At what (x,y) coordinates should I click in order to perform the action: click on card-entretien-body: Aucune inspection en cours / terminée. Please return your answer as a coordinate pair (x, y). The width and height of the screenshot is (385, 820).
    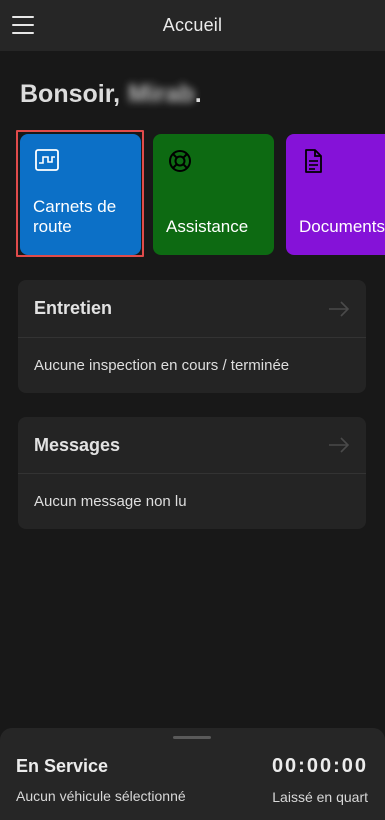
    Looking at the image, I should click on (192, 365).